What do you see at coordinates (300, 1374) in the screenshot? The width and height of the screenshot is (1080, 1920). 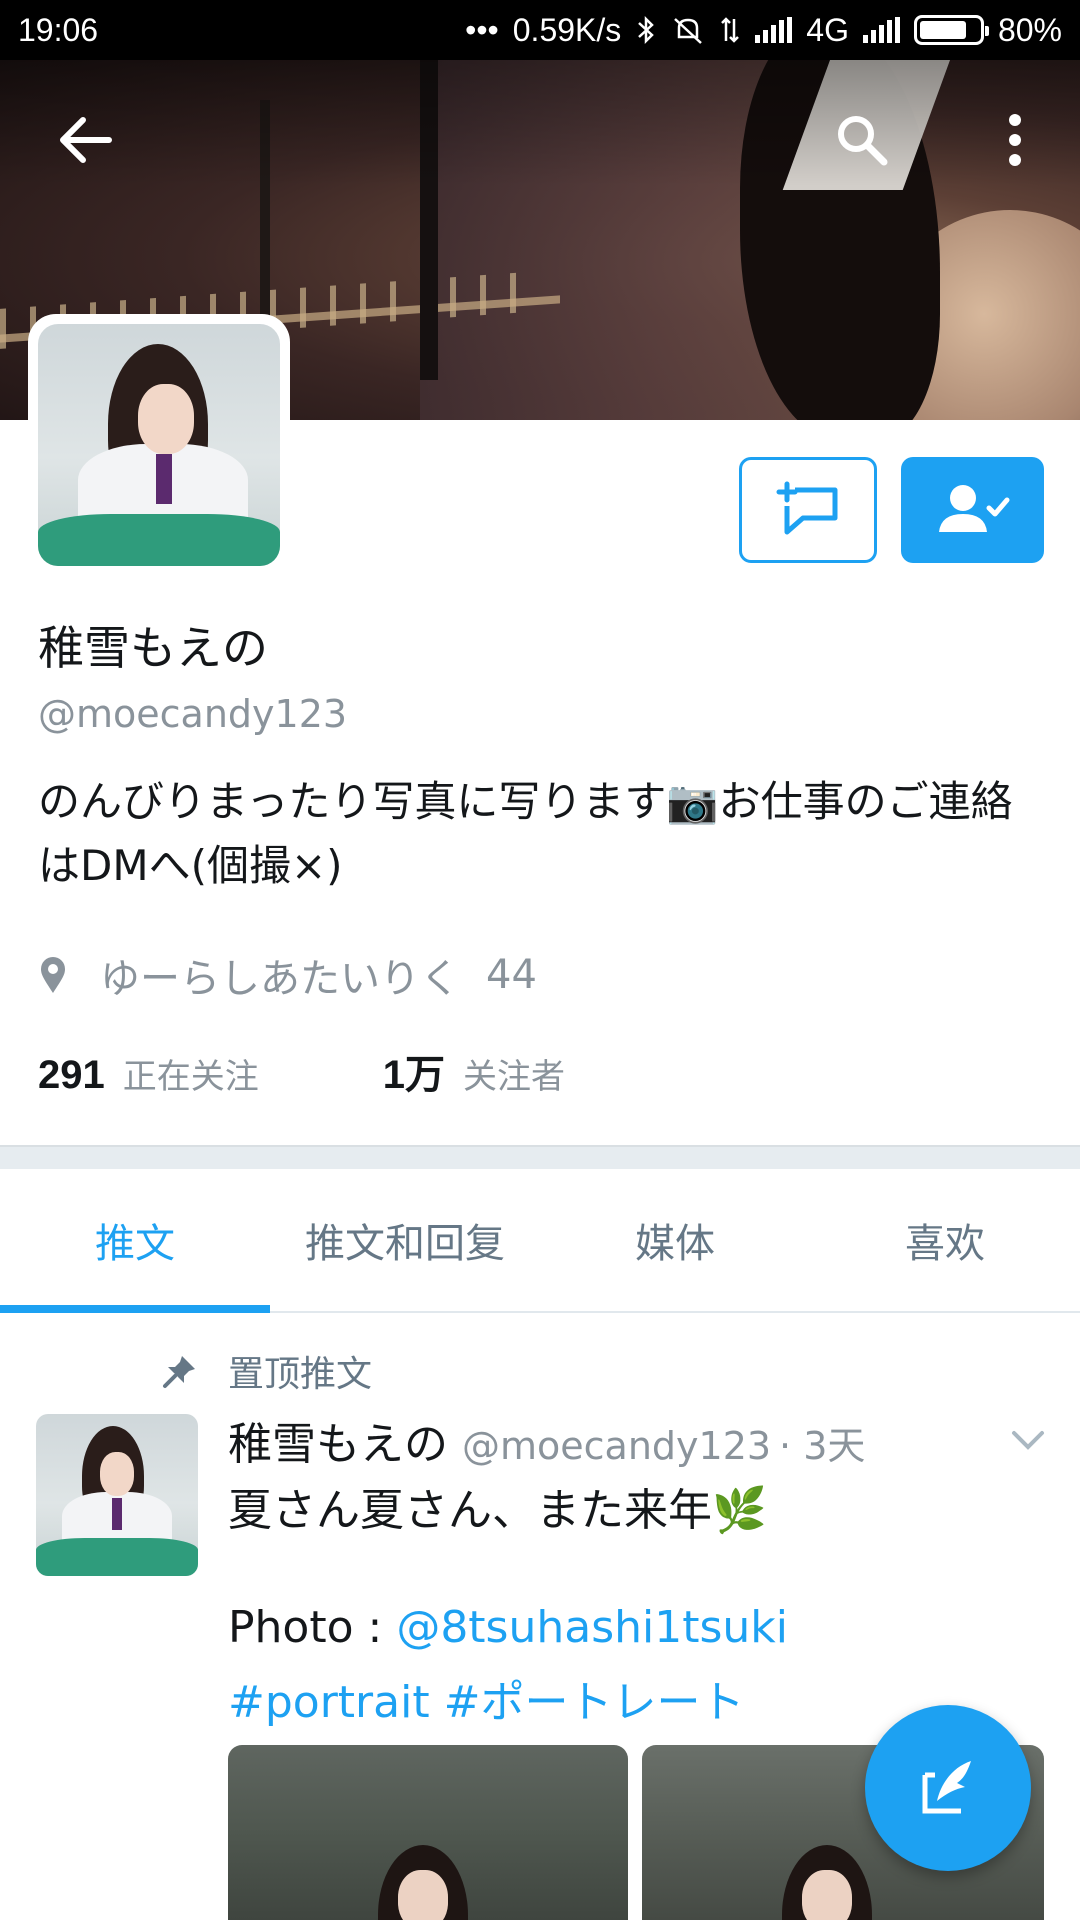 I see `pinned-text: 置顶推文` at bounding box center [300, 1374].